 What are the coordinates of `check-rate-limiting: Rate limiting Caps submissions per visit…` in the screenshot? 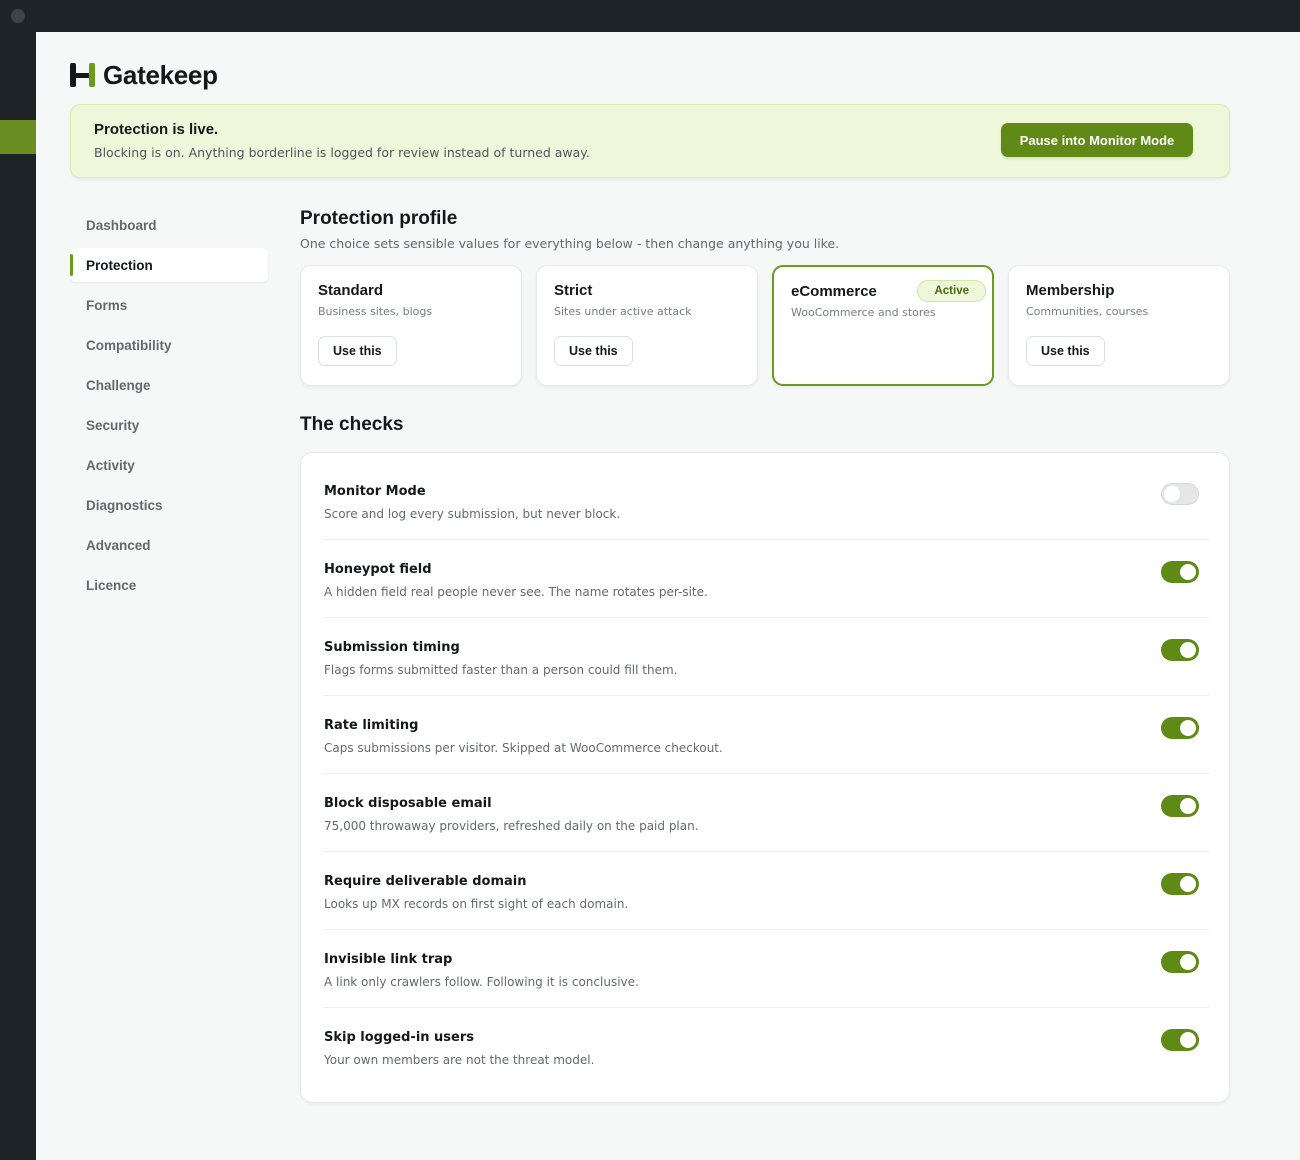 It's located at (766, 735).